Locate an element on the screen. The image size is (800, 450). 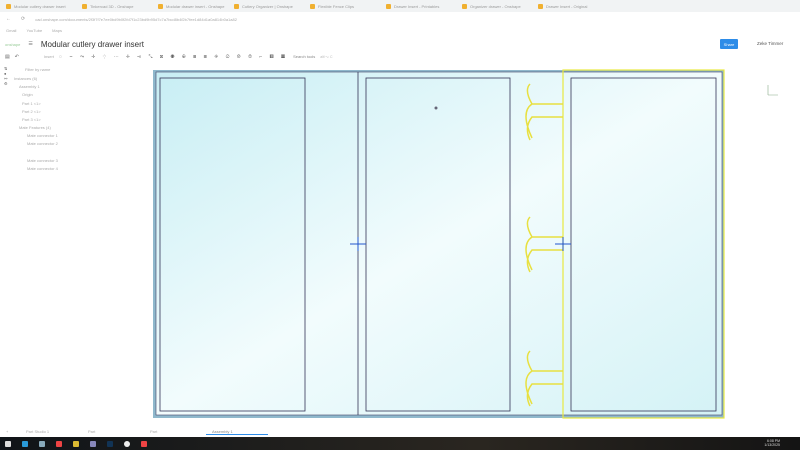
instances-header: Instances (6) is located at coordinates (25, 78).